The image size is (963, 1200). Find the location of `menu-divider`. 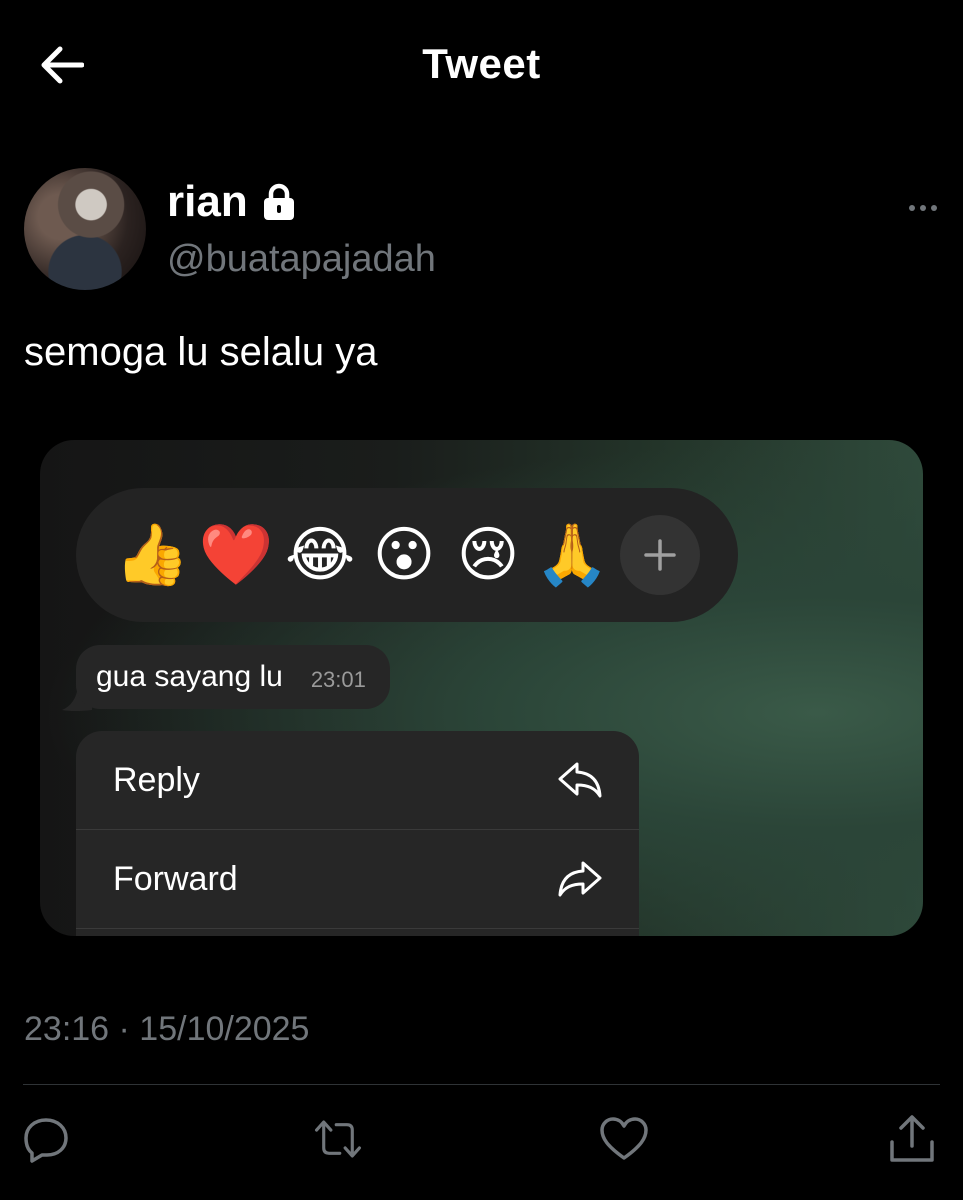

menu-divider is located at coordinates (357, 928).